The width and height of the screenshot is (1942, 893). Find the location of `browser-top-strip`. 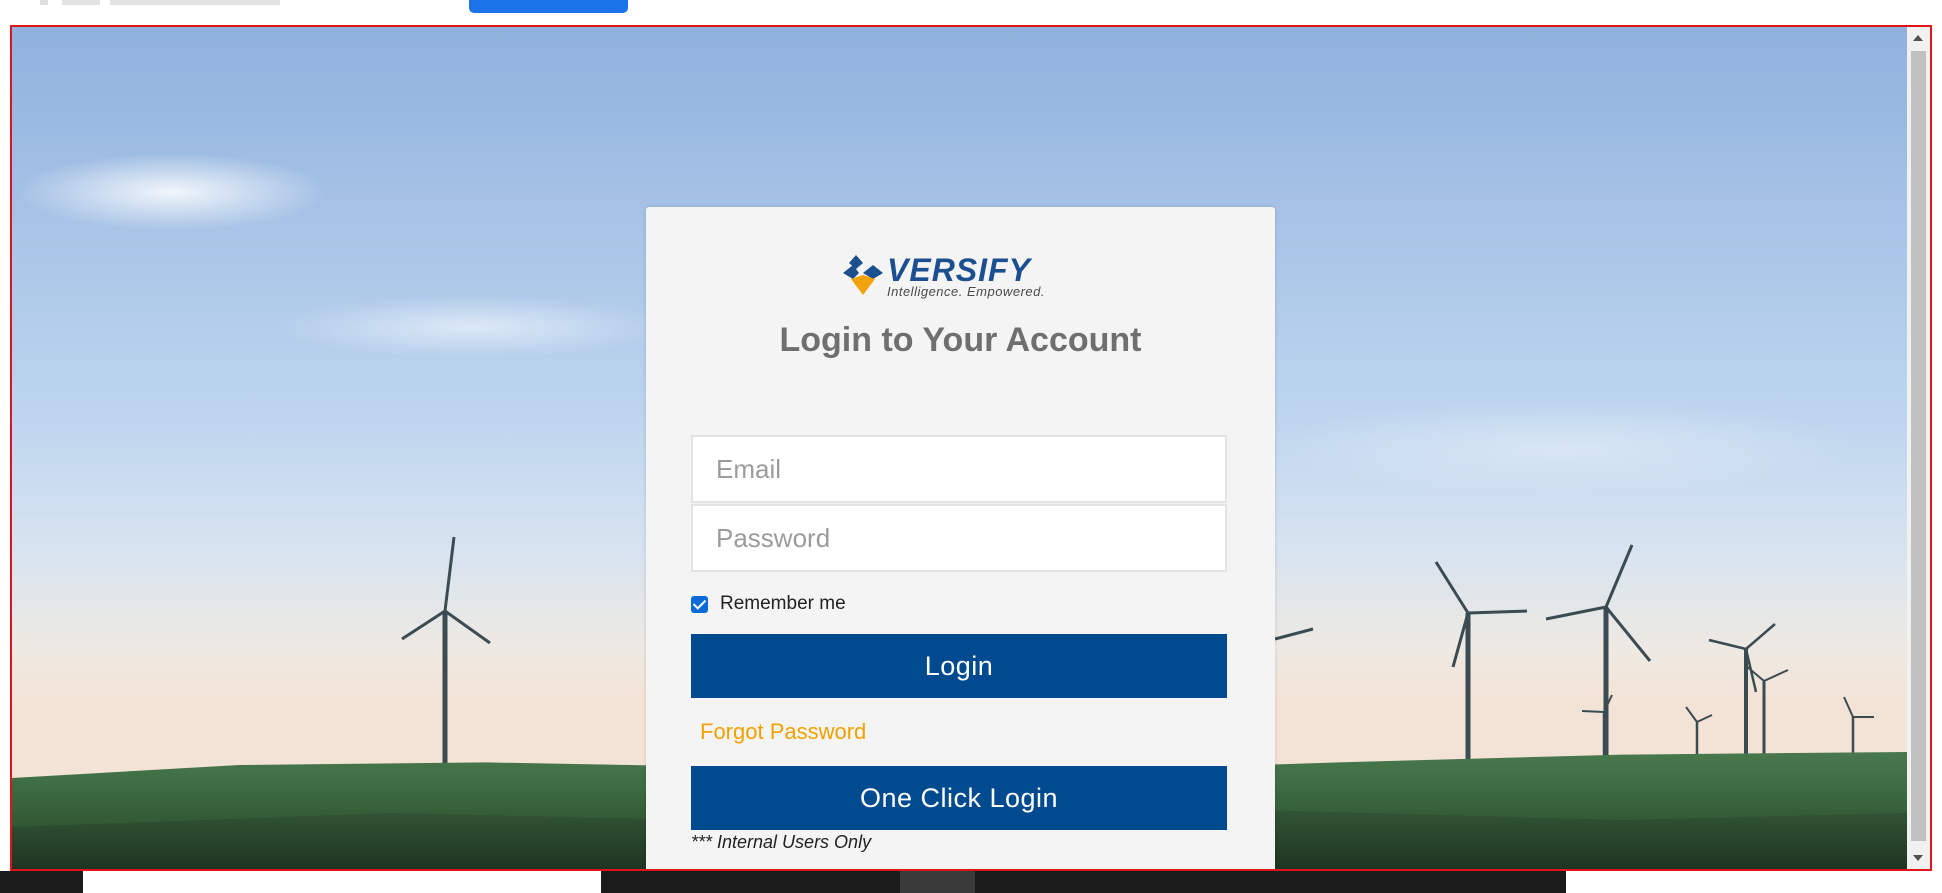

browser-top-strip is located at coordinates (971, 13).